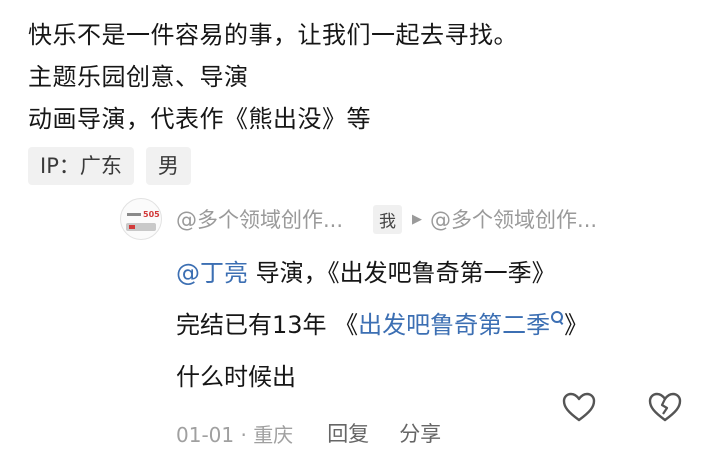  I want to click on broken-heart-icon, so click(665, 409).